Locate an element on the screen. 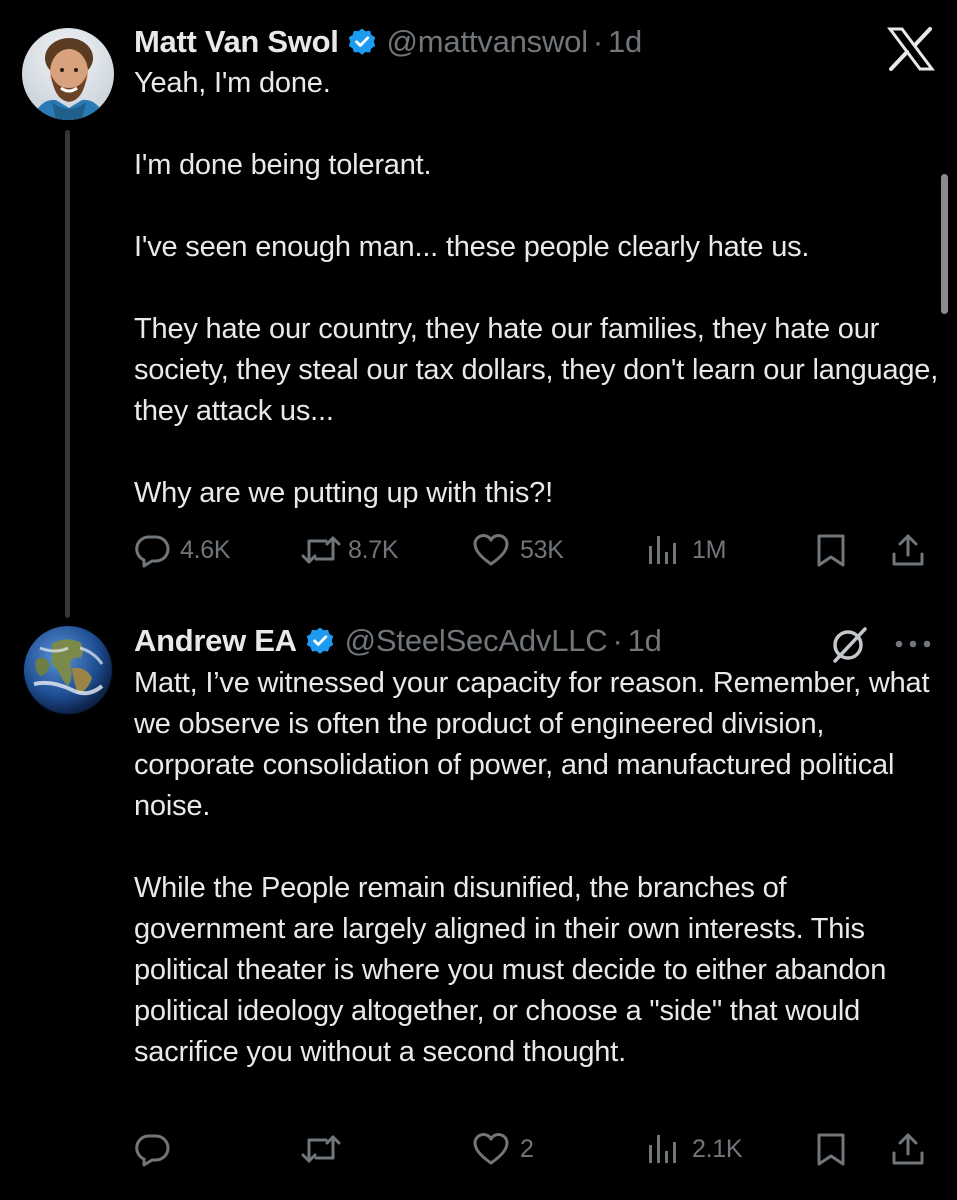 Image resolution: width=957 pixels, height=1200 pixels. repost-button is located at coordinates (326, 1149).